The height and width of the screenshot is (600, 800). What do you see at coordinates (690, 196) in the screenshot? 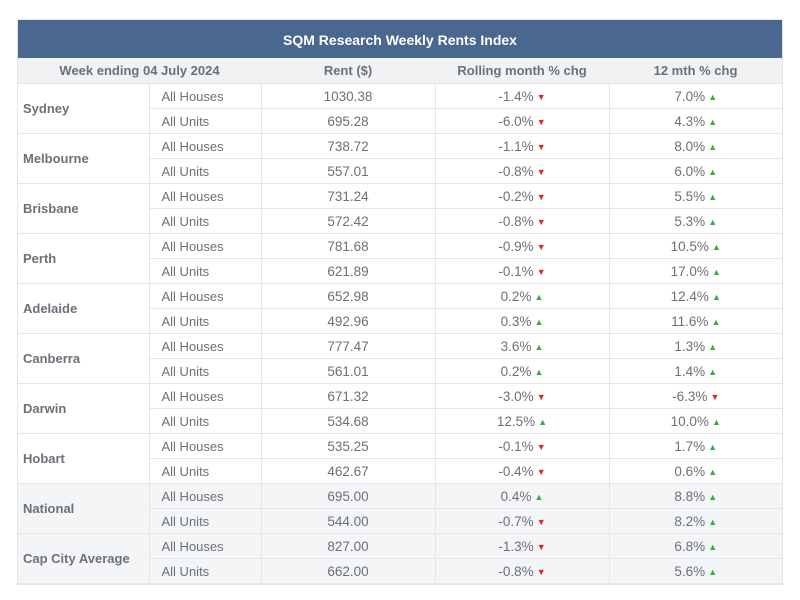
I see `twelve-month-change-value: 5.5%` at bounding box center [690, 196].